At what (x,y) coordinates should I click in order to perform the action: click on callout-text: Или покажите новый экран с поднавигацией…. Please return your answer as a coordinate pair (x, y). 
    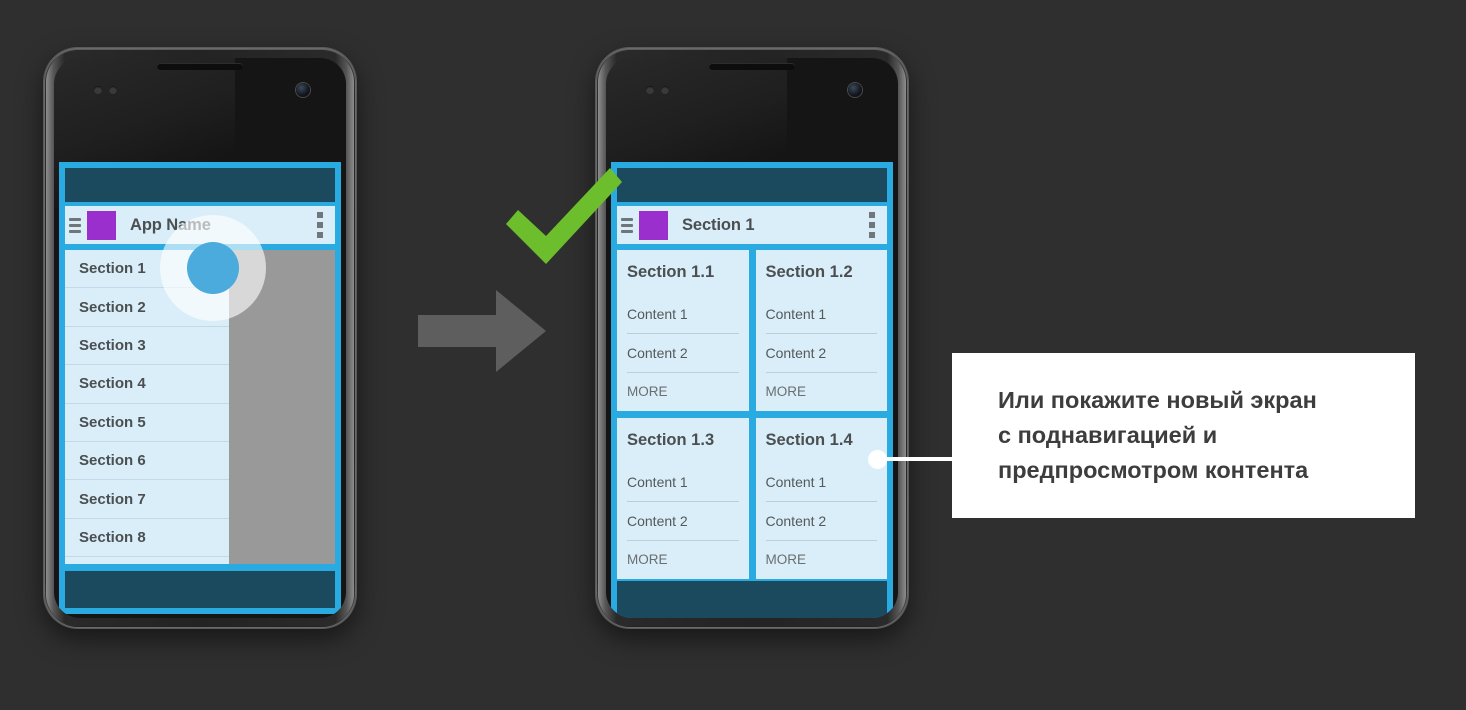
    Looking at the image, I should click on (1157, 435).